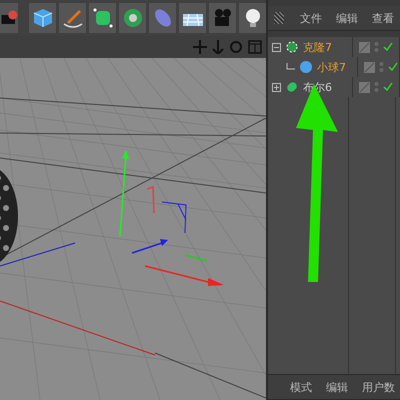 Image resolution: width=400 pixels, height=400 pixels. What do you see at coordinates (292, 47) in the screenshot?
I see `cloner-icon` at bounding box center [292, 47].